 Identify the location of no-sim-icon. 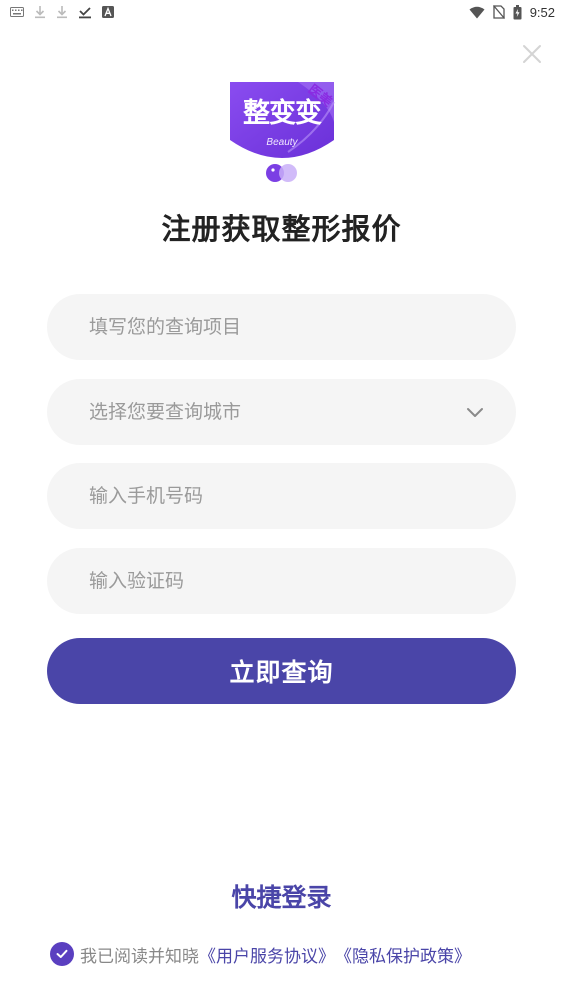
(498, 12).